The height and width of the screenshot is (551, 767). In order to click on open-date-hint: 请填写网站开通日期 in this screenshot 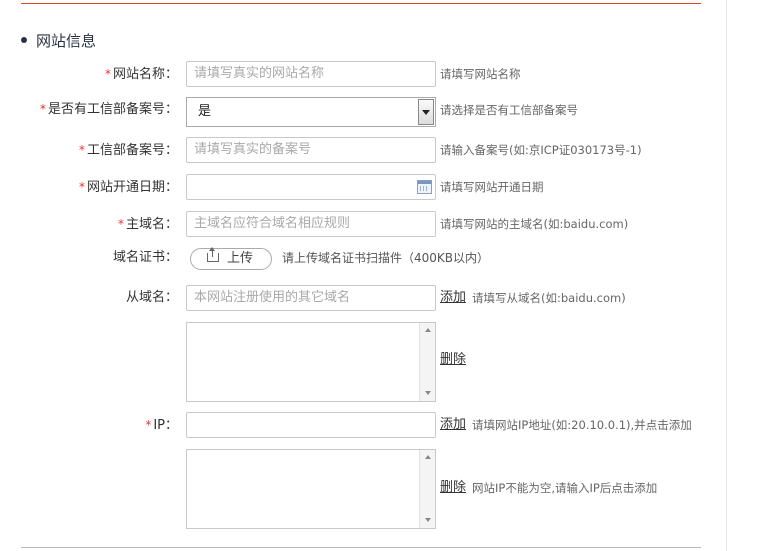, I will do `click(492, 187)`.